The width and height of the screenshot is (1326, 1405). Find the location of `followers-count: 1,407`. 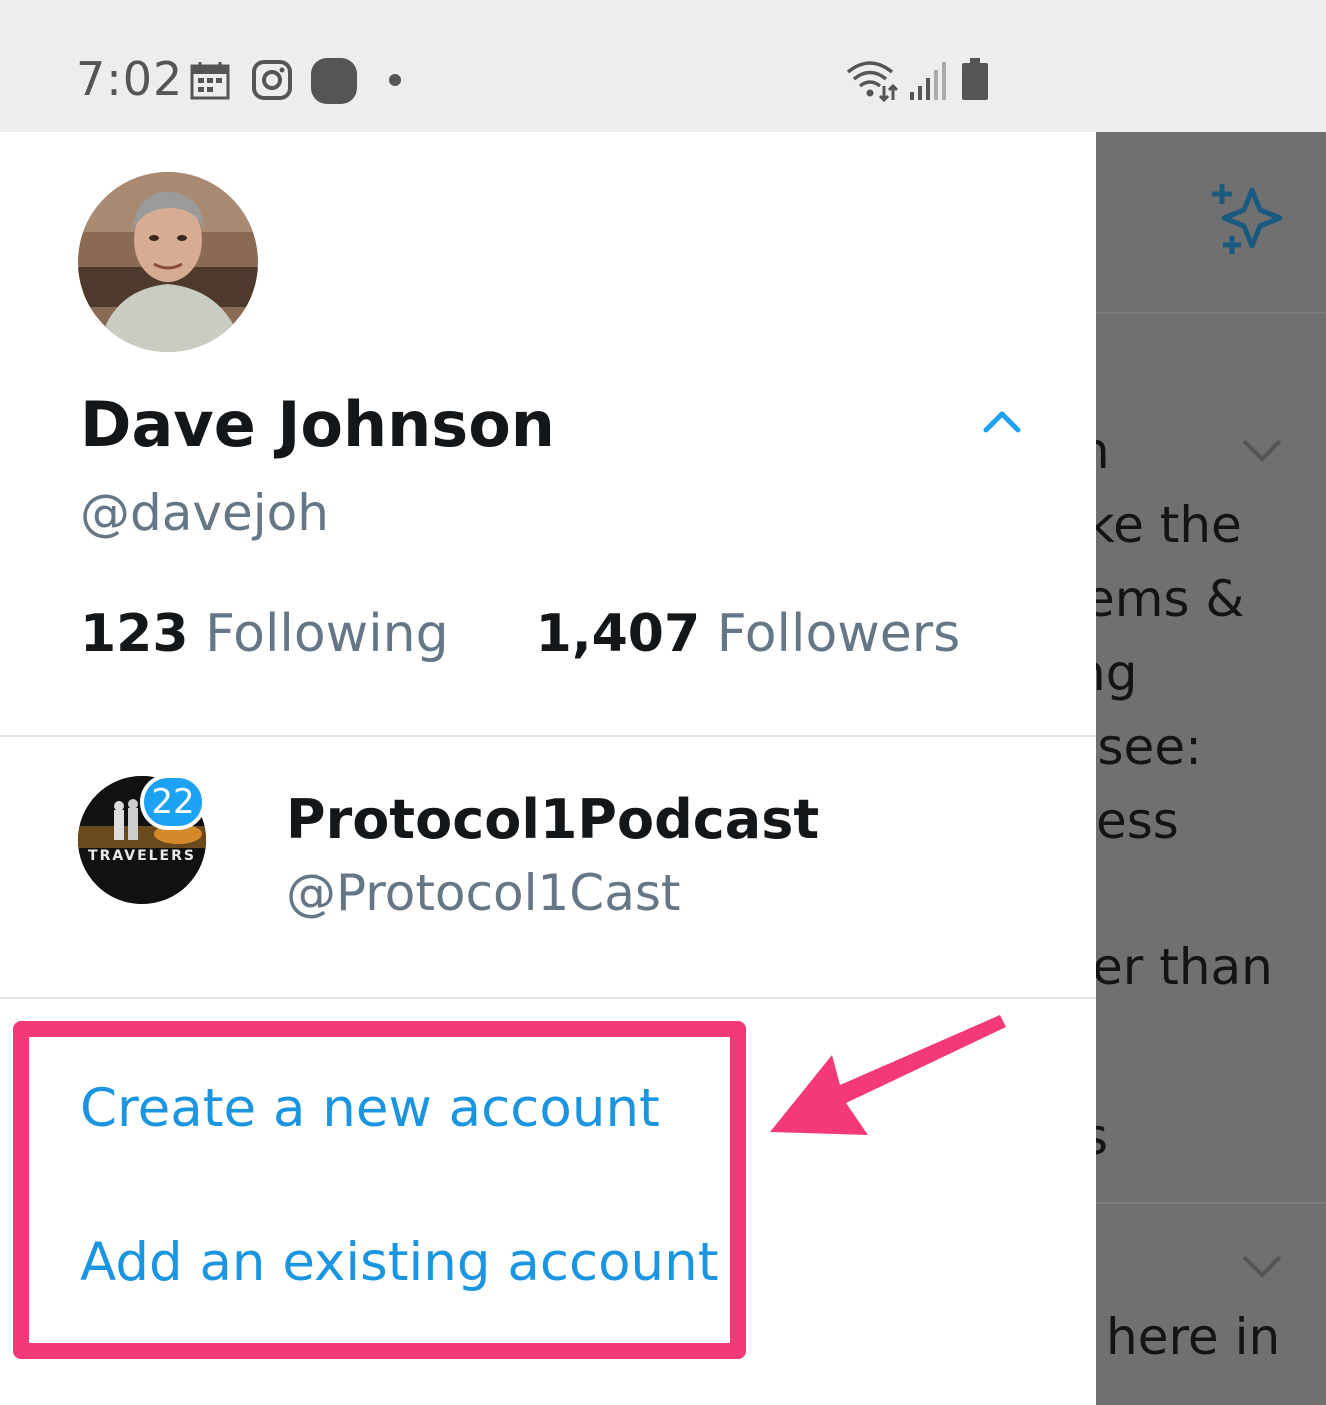

followers-count: 1,407 is located at coordinates (618, 634).